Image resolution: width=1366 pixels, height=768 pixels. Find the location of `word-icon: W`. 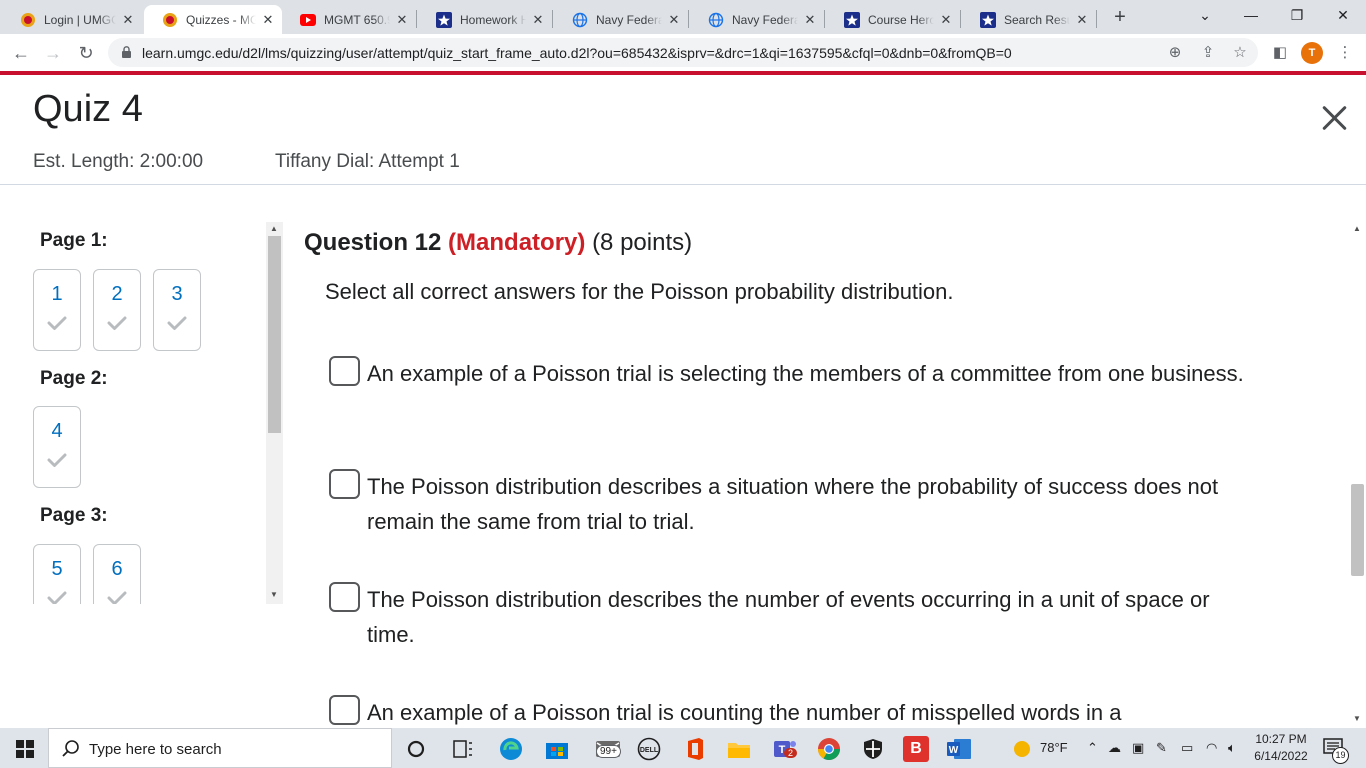

word-icon: W is located at coordinates (959, 749).